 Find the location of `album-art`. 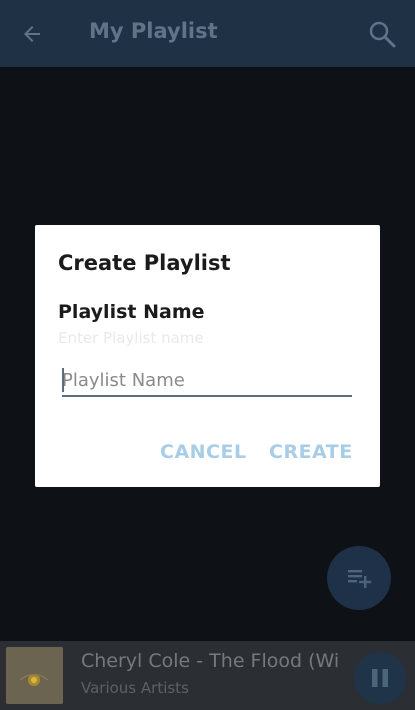

album-art is located at coordinates (34, 675).